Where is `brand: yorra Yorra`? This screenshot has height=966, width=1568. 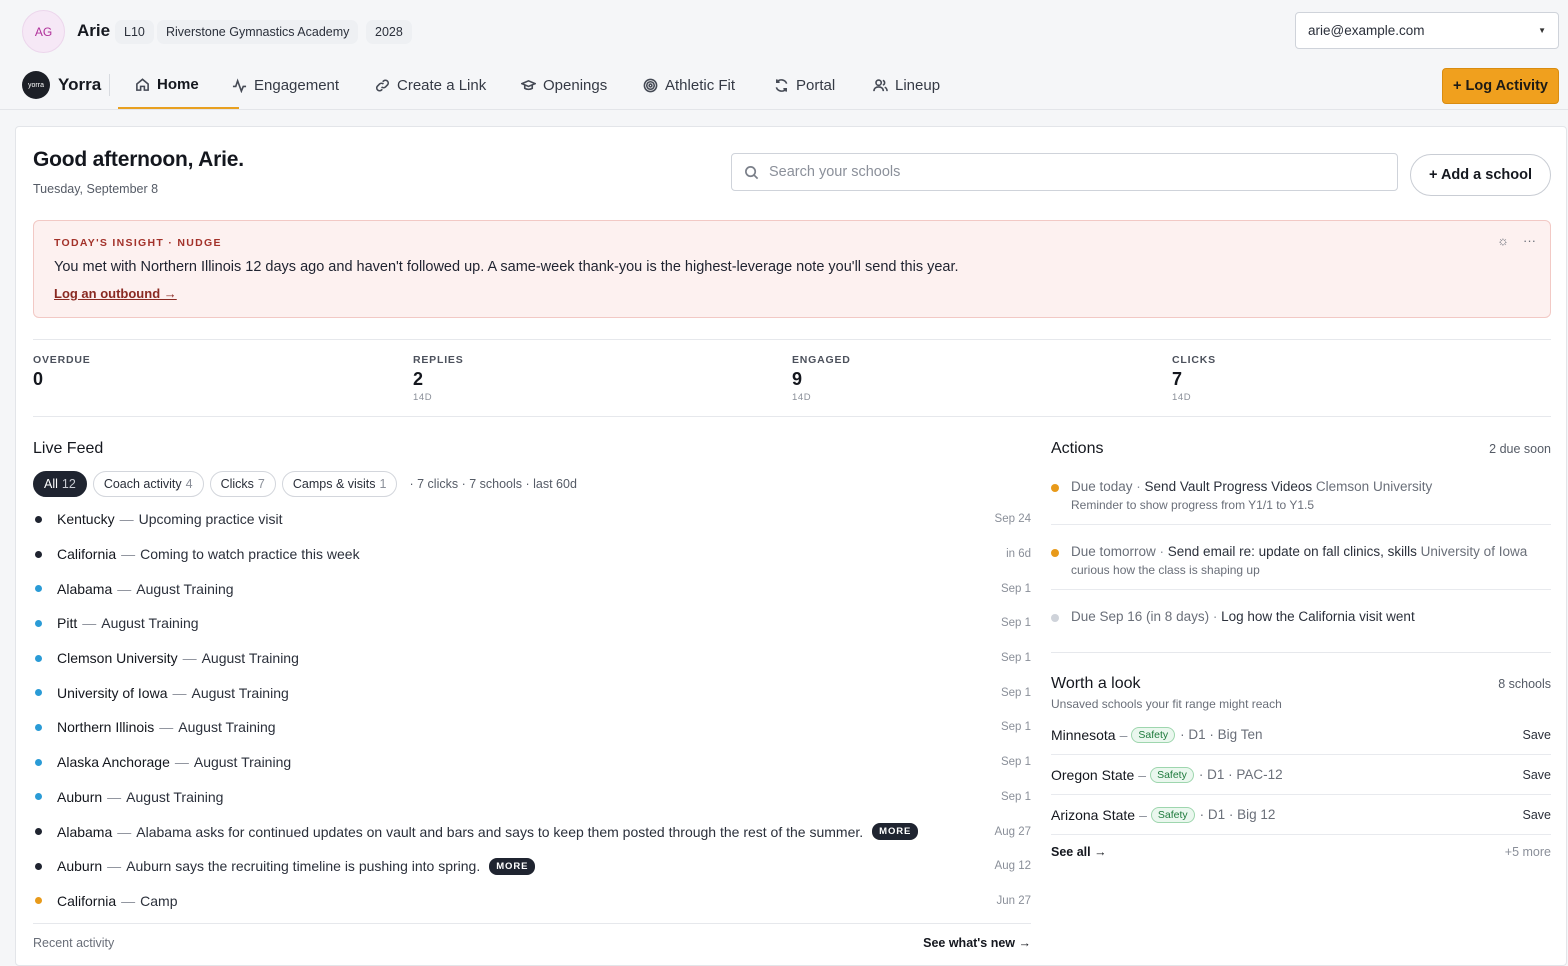
brand: yorra Yorra is located at coordinates (61, 85).